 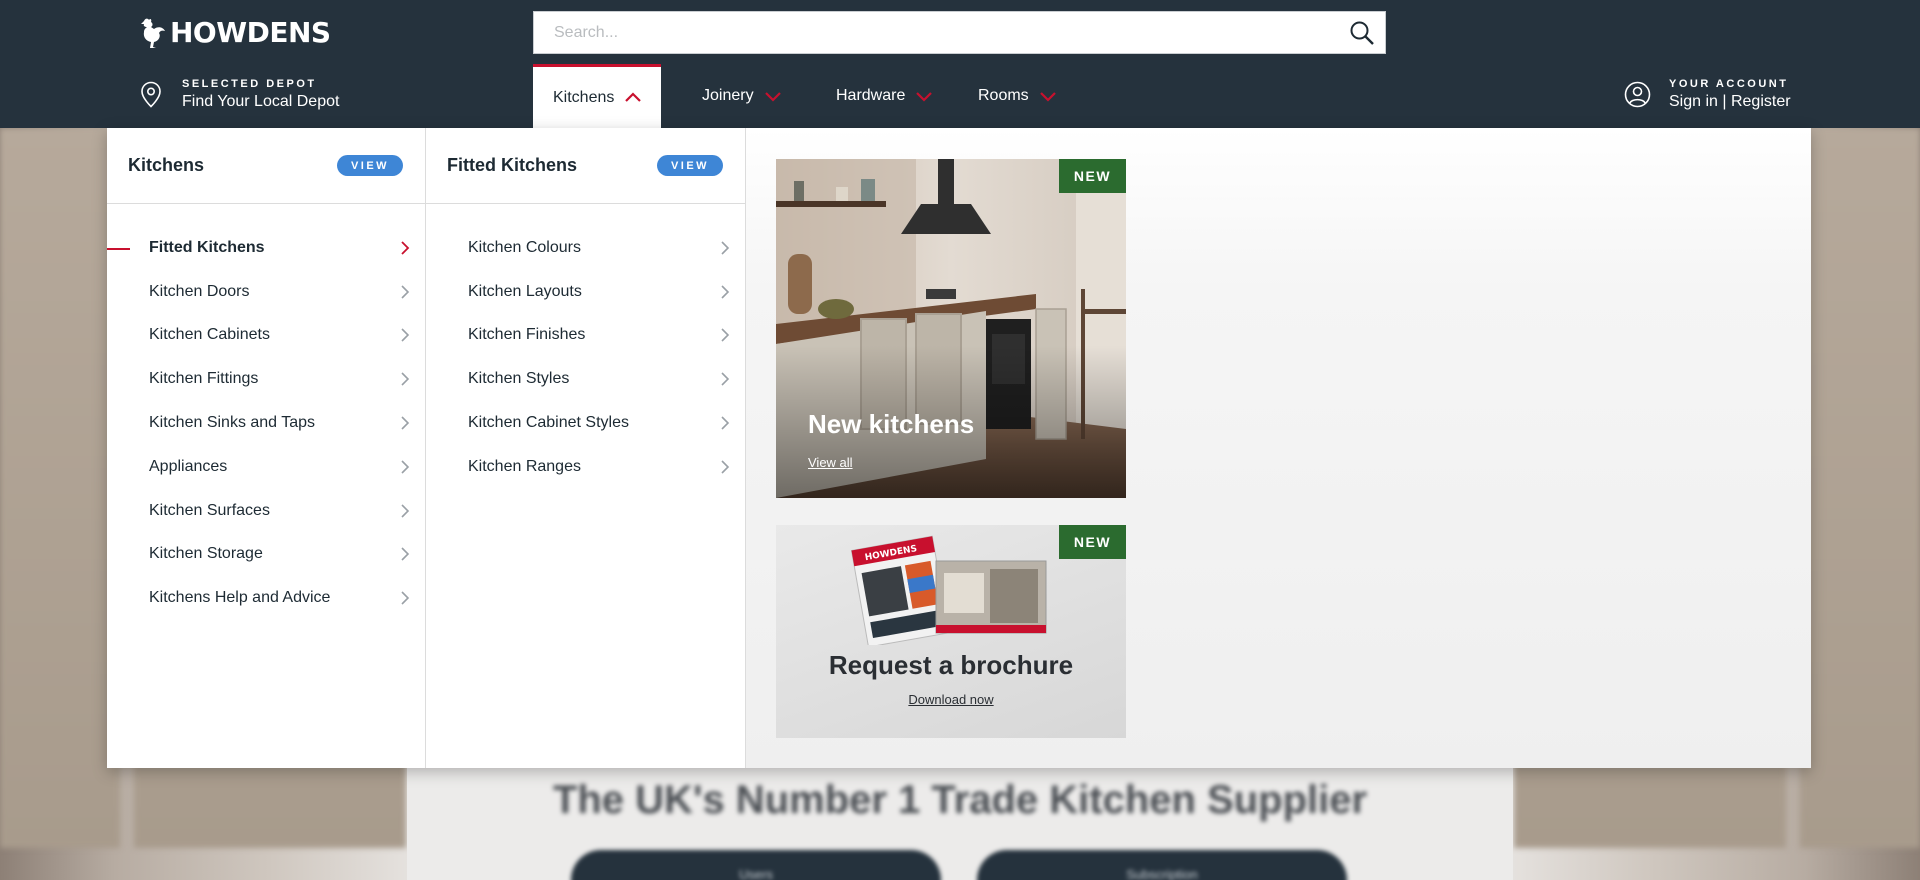 What do you see at coordinates (519, 379) in the screenshot?
I see `menu-item-label: Kitchen Styles` at bounding box center [519, 379].